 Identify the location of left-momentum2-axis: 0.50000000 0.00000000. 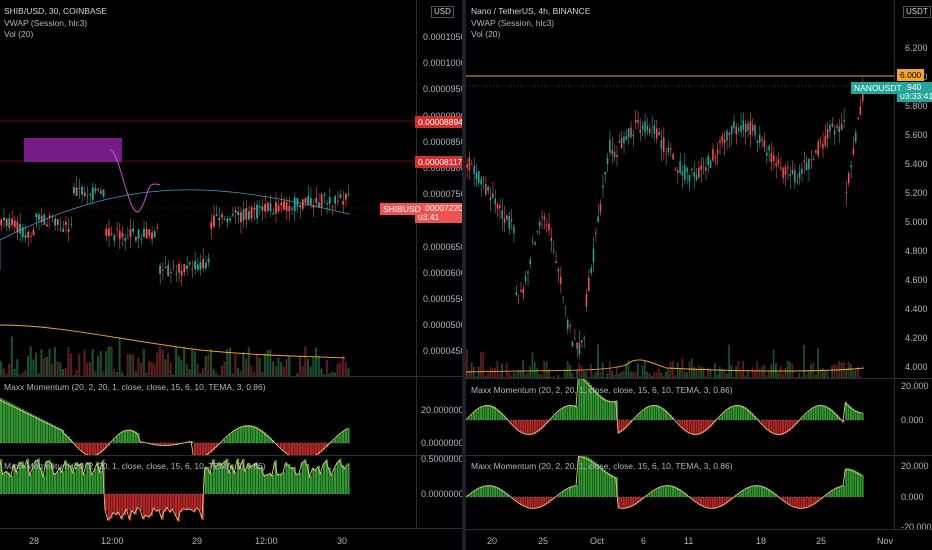
(439, 491).